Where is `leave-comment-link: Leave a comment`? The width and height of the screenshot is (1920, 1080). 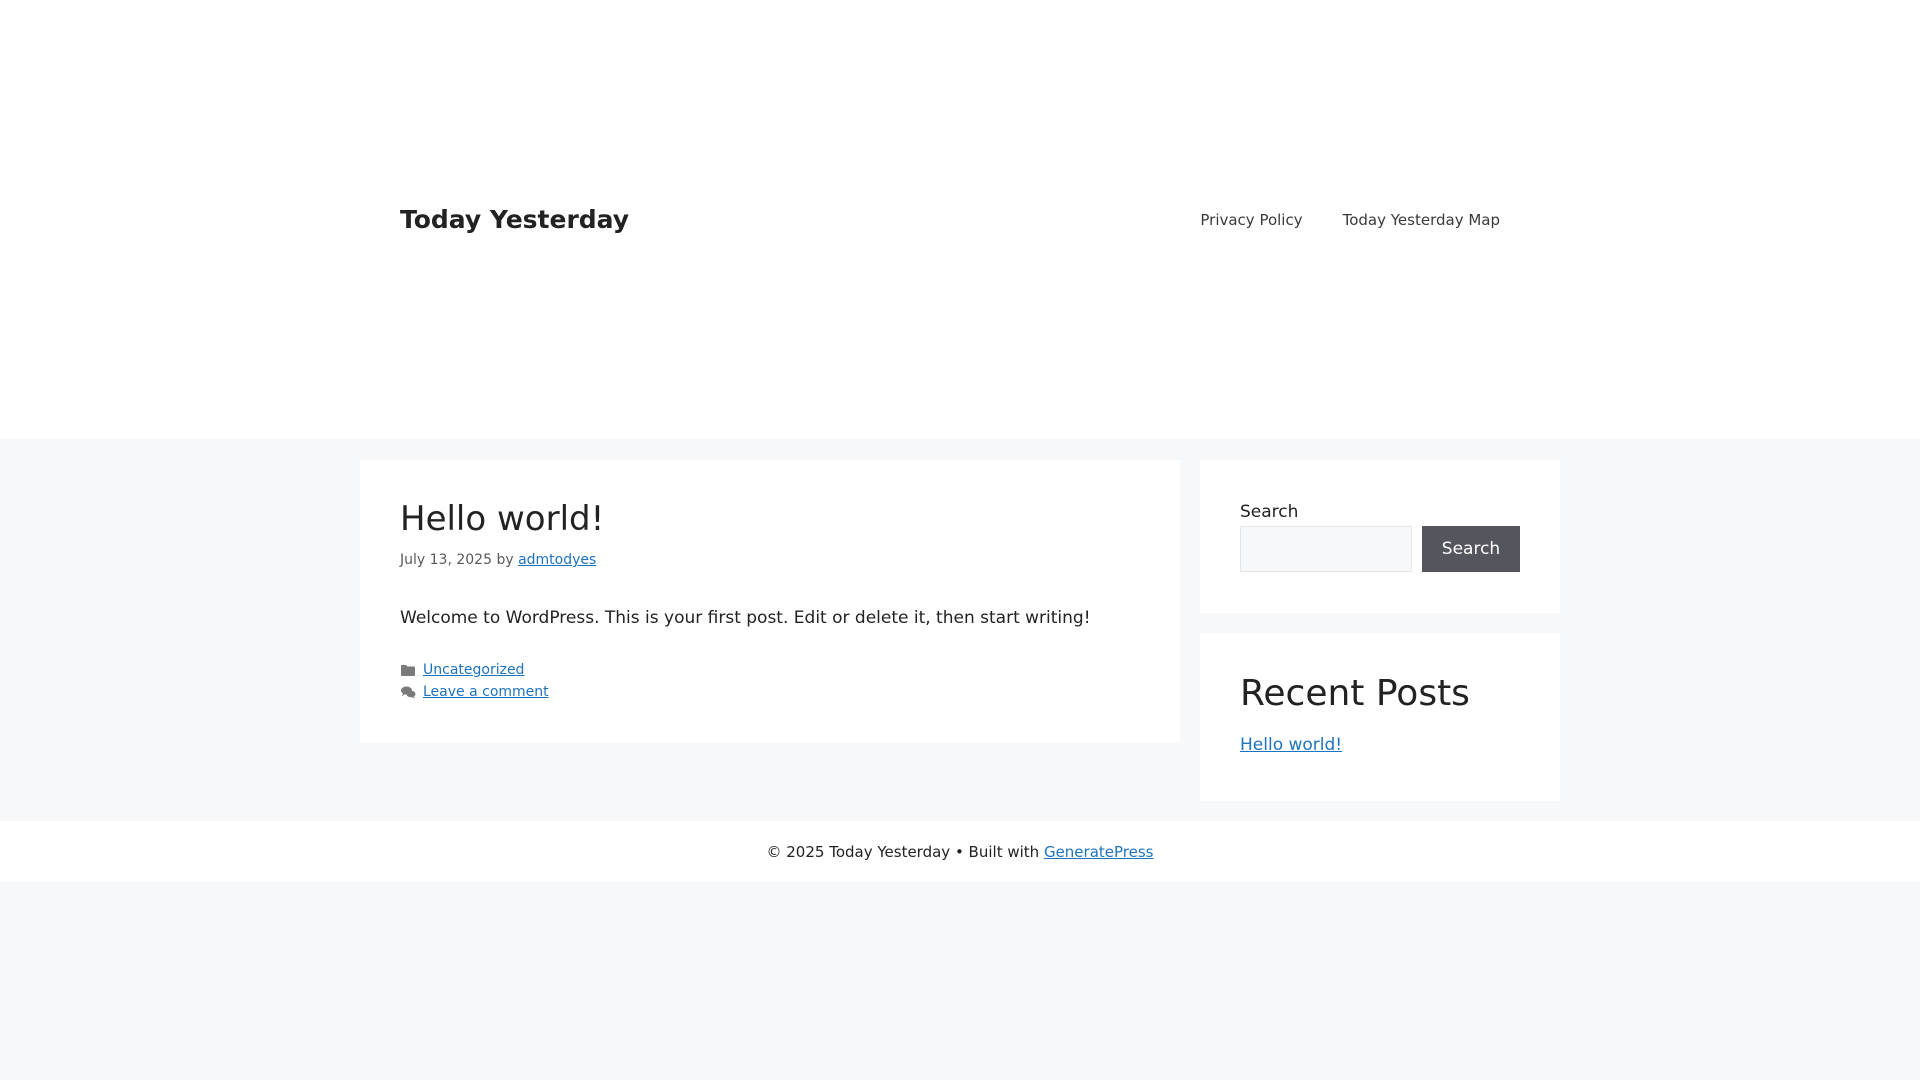
leave-comment-link: Leave a comment is located at coordinates (486, 692).